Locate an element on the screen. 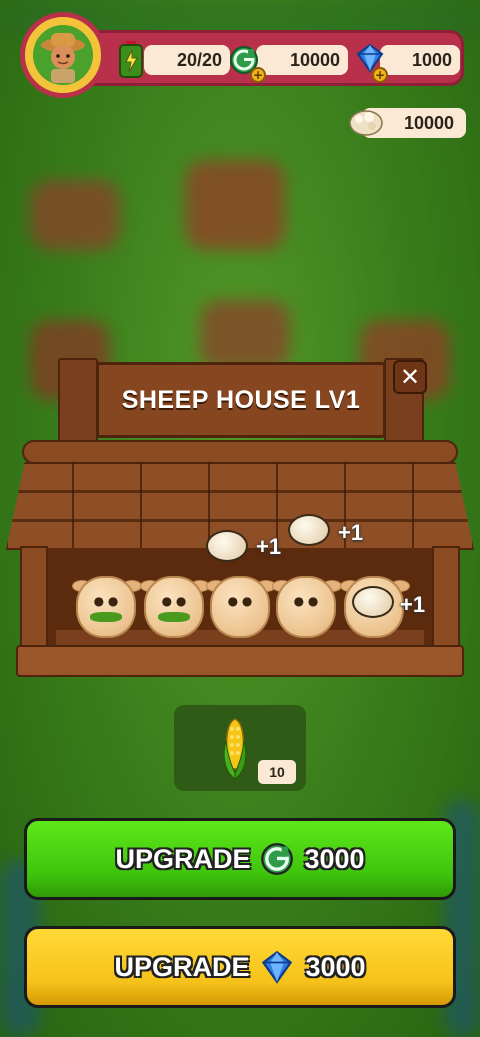  building-title-text: SHEEP HOUSE LV1 is located at coordinates (241, 399).